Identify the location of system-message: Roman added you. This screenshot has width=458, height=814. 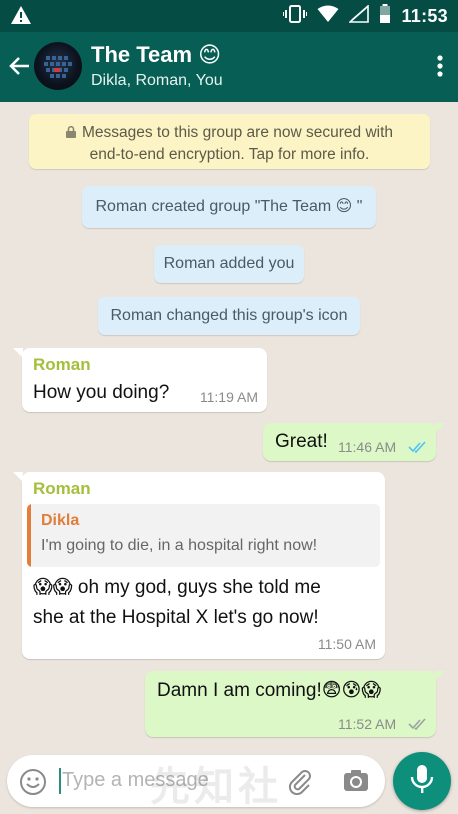
(229, 264).